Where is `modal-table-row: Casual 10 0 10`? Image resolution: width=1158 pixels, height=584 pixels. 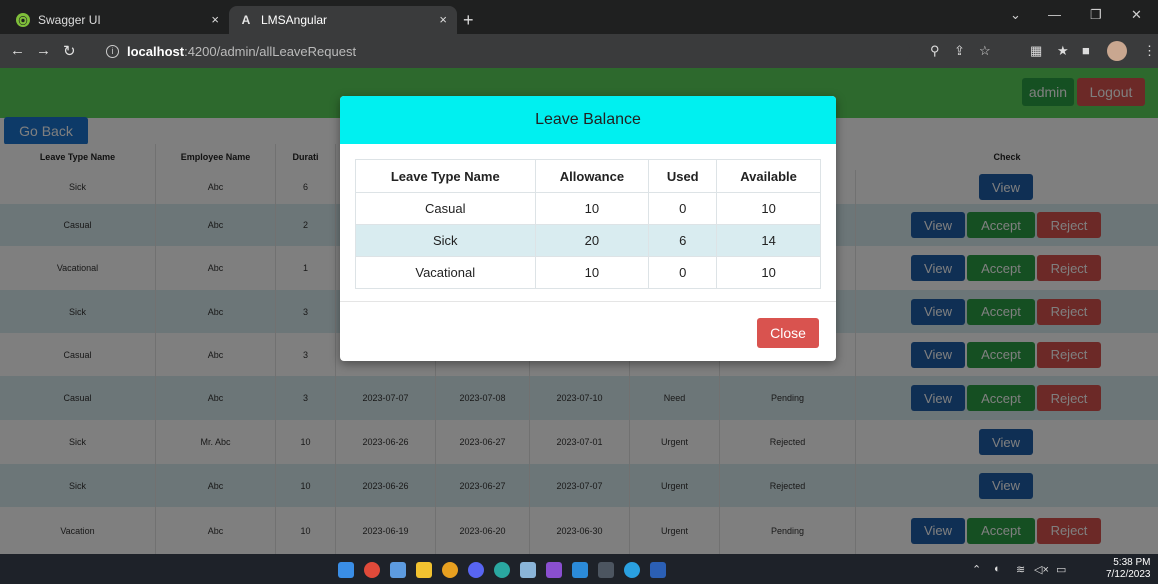
modal-table-row: Casual 10 0 10 is located at coordinates (588, 208).